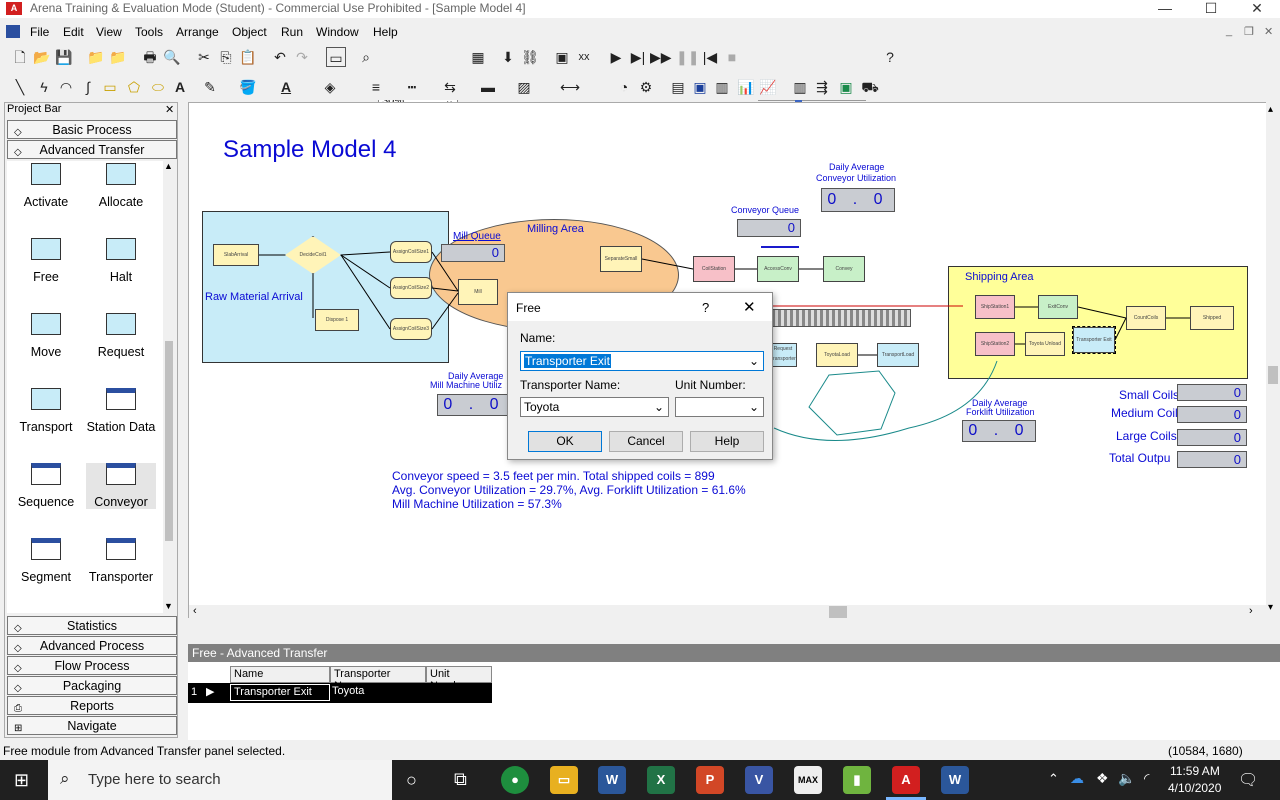  I want to click on palette-scrollbar: ▲ ▼, so click(169, 387).